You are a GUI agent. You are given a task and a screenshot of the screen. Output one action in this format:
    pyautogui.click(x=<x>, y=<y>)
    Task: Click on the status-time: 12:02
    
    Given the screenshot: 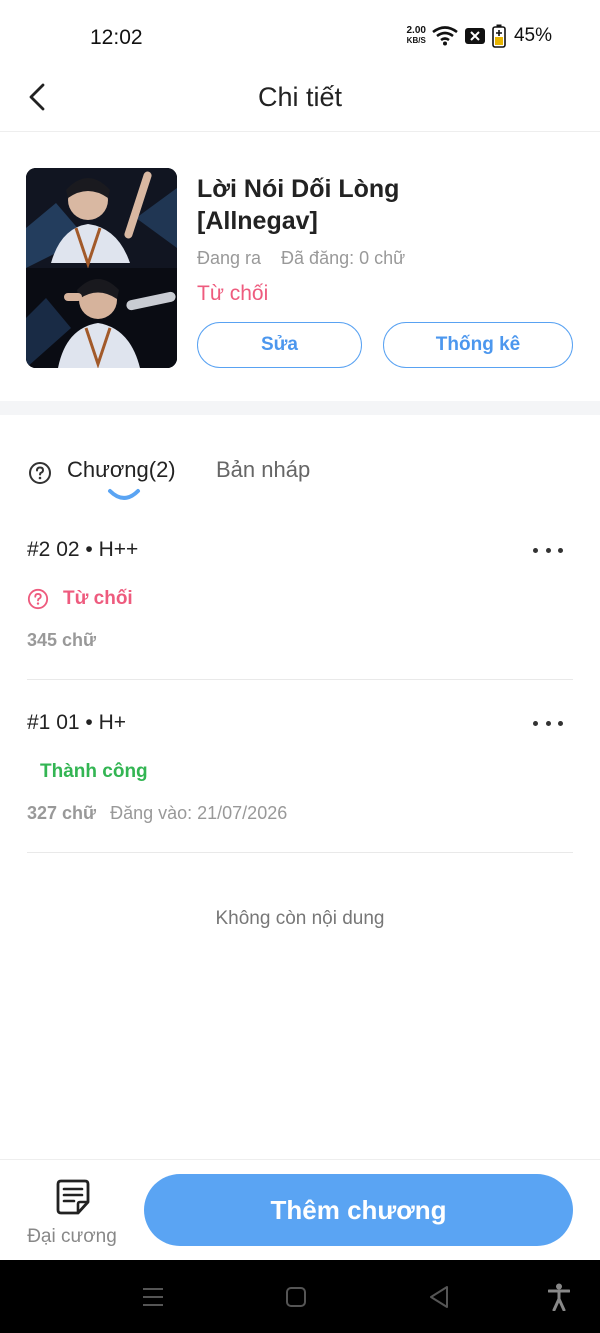 What is the action you would take?
    pyautogui.click(x=116, y=37)
    